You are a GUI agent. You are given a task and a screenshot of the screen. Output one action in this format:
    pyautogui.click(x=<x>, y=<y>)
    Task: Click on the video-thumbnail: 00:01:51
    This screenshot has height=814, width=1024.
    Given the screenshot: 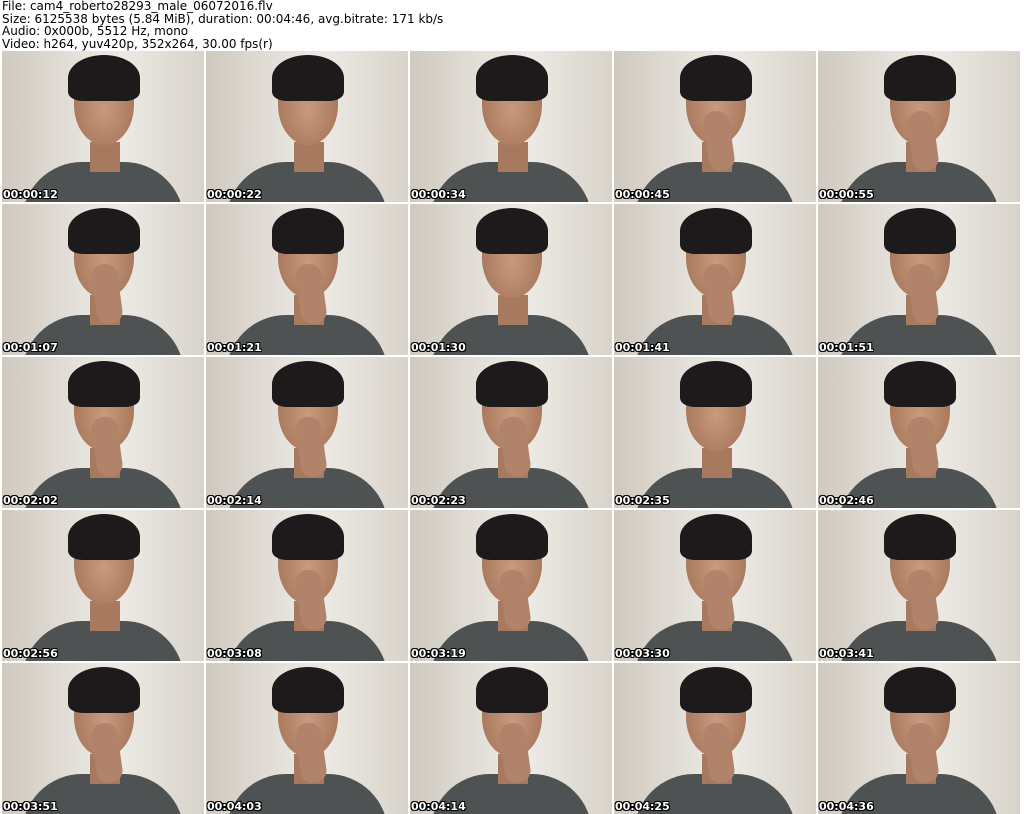 What is the action you would take?
    pyautogui.click(x=919, y=279)
    